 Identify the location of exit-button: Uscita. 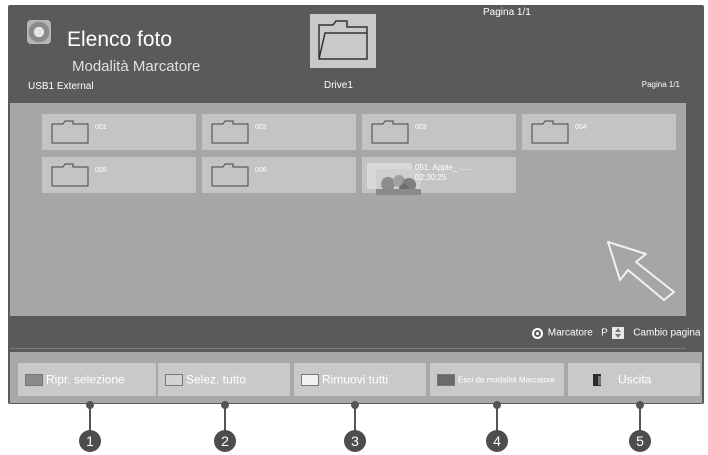
(634, 379).